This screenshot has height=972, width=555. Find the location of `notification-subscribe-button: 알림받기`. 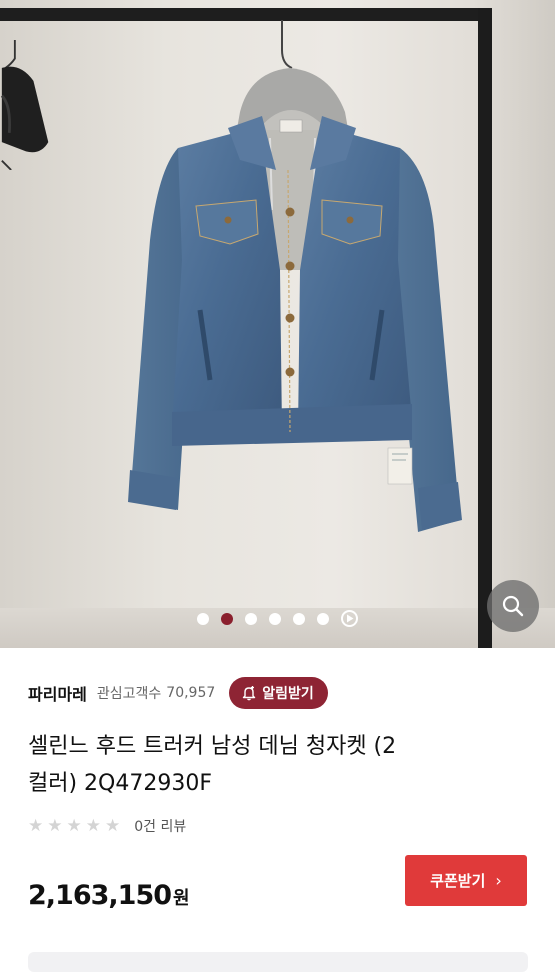

notification-subscribe-button: 알림받기 is located at coordinates (278, 693).